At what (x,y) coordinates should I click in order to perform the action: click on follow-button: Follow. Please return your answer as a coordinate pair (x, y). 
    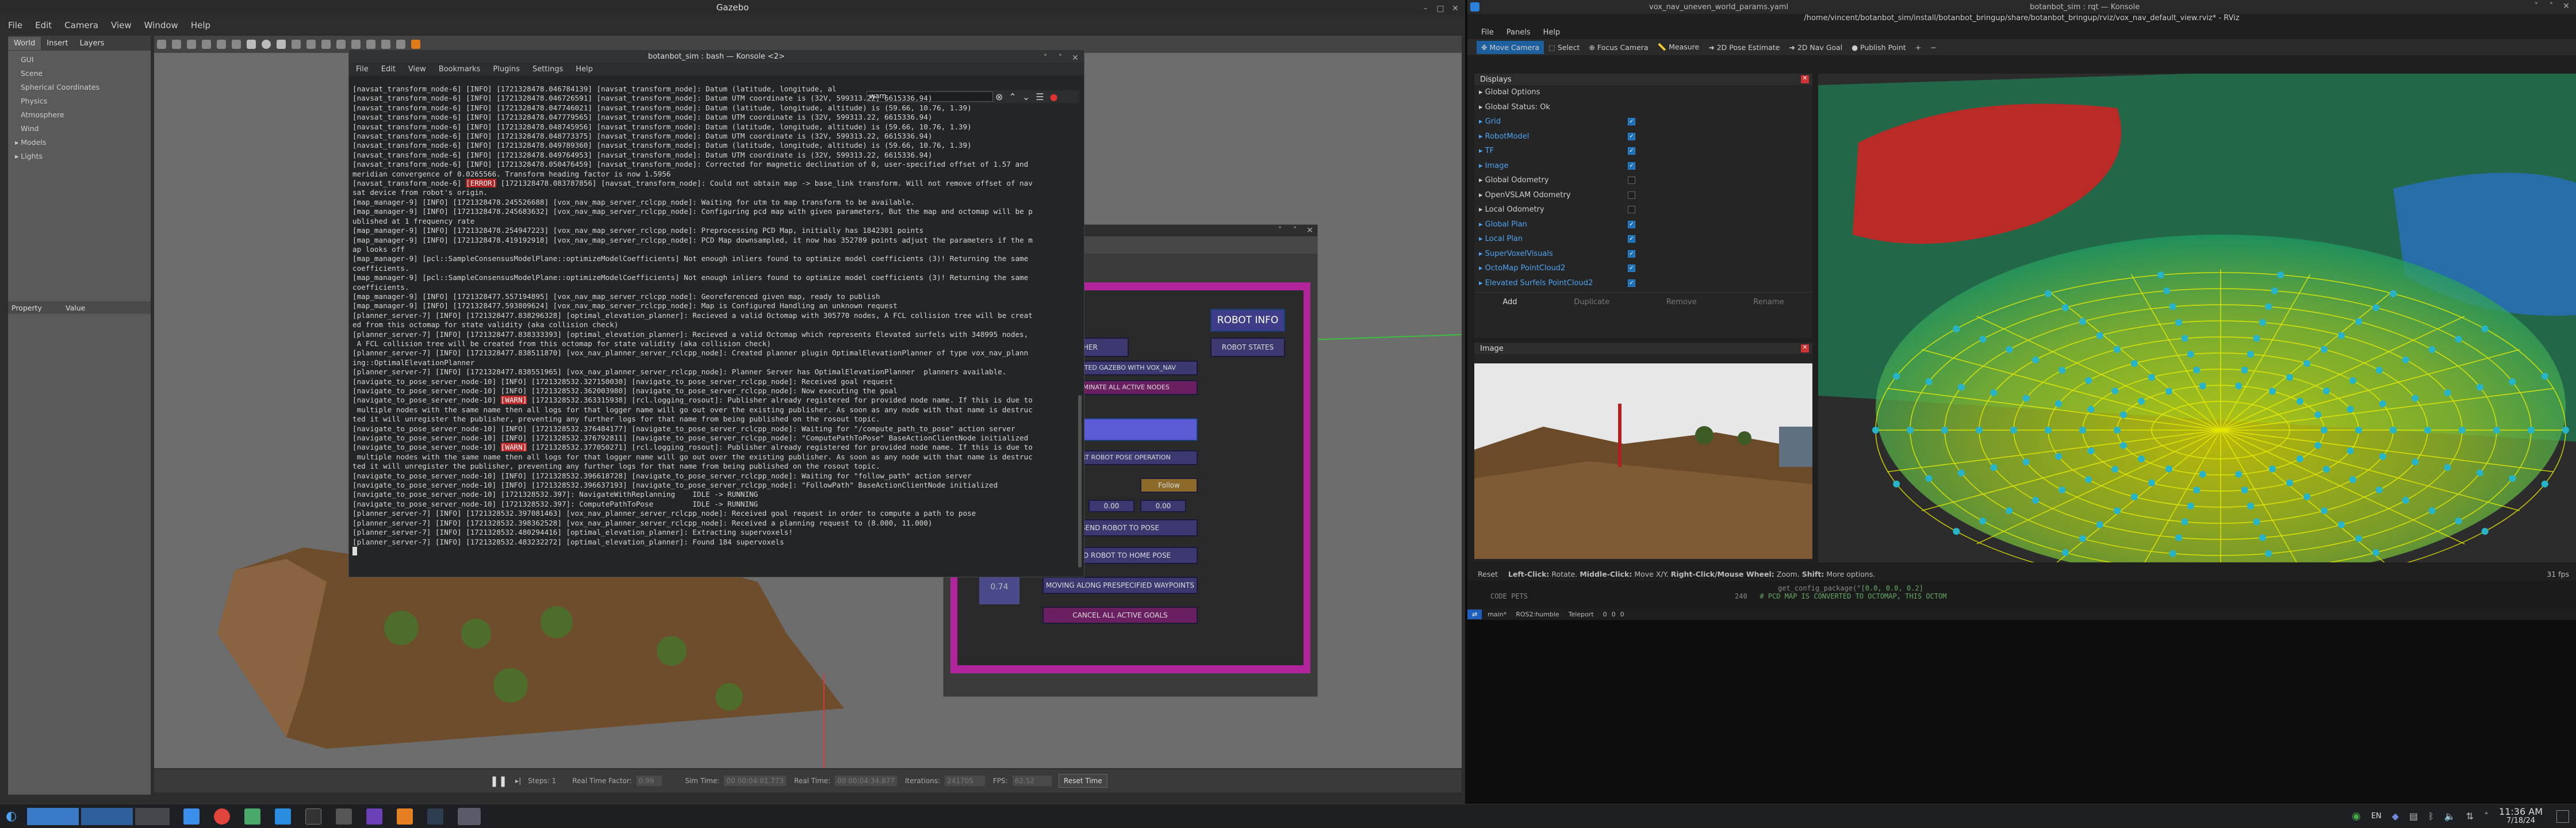
    Looking at the image, I should click on (1169, 485).